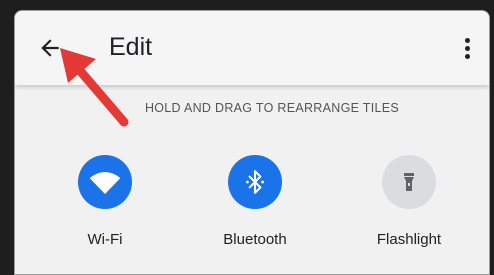  I want to click on flashlight-icon, so click(409, 182).